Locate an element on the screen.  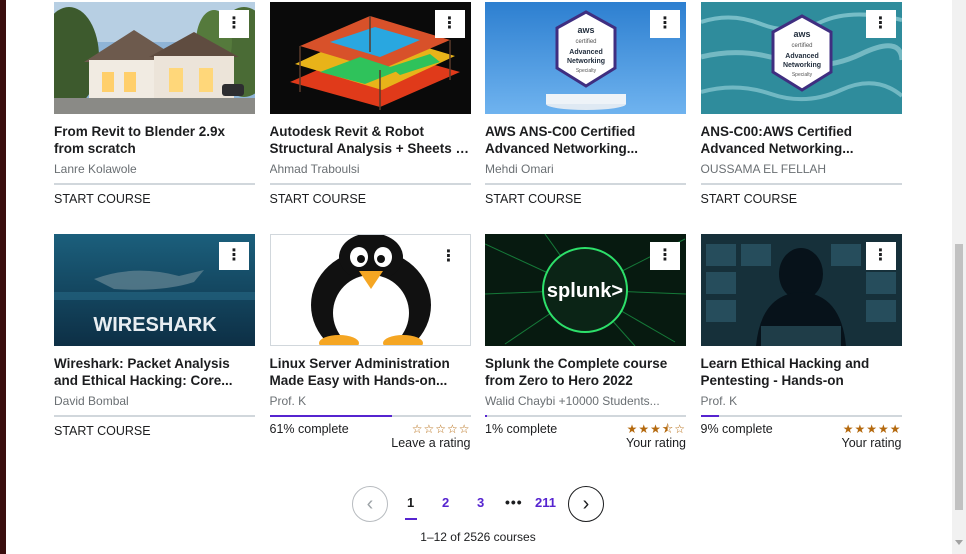
vertical-scrollbar is located at coordinates (959, 277).